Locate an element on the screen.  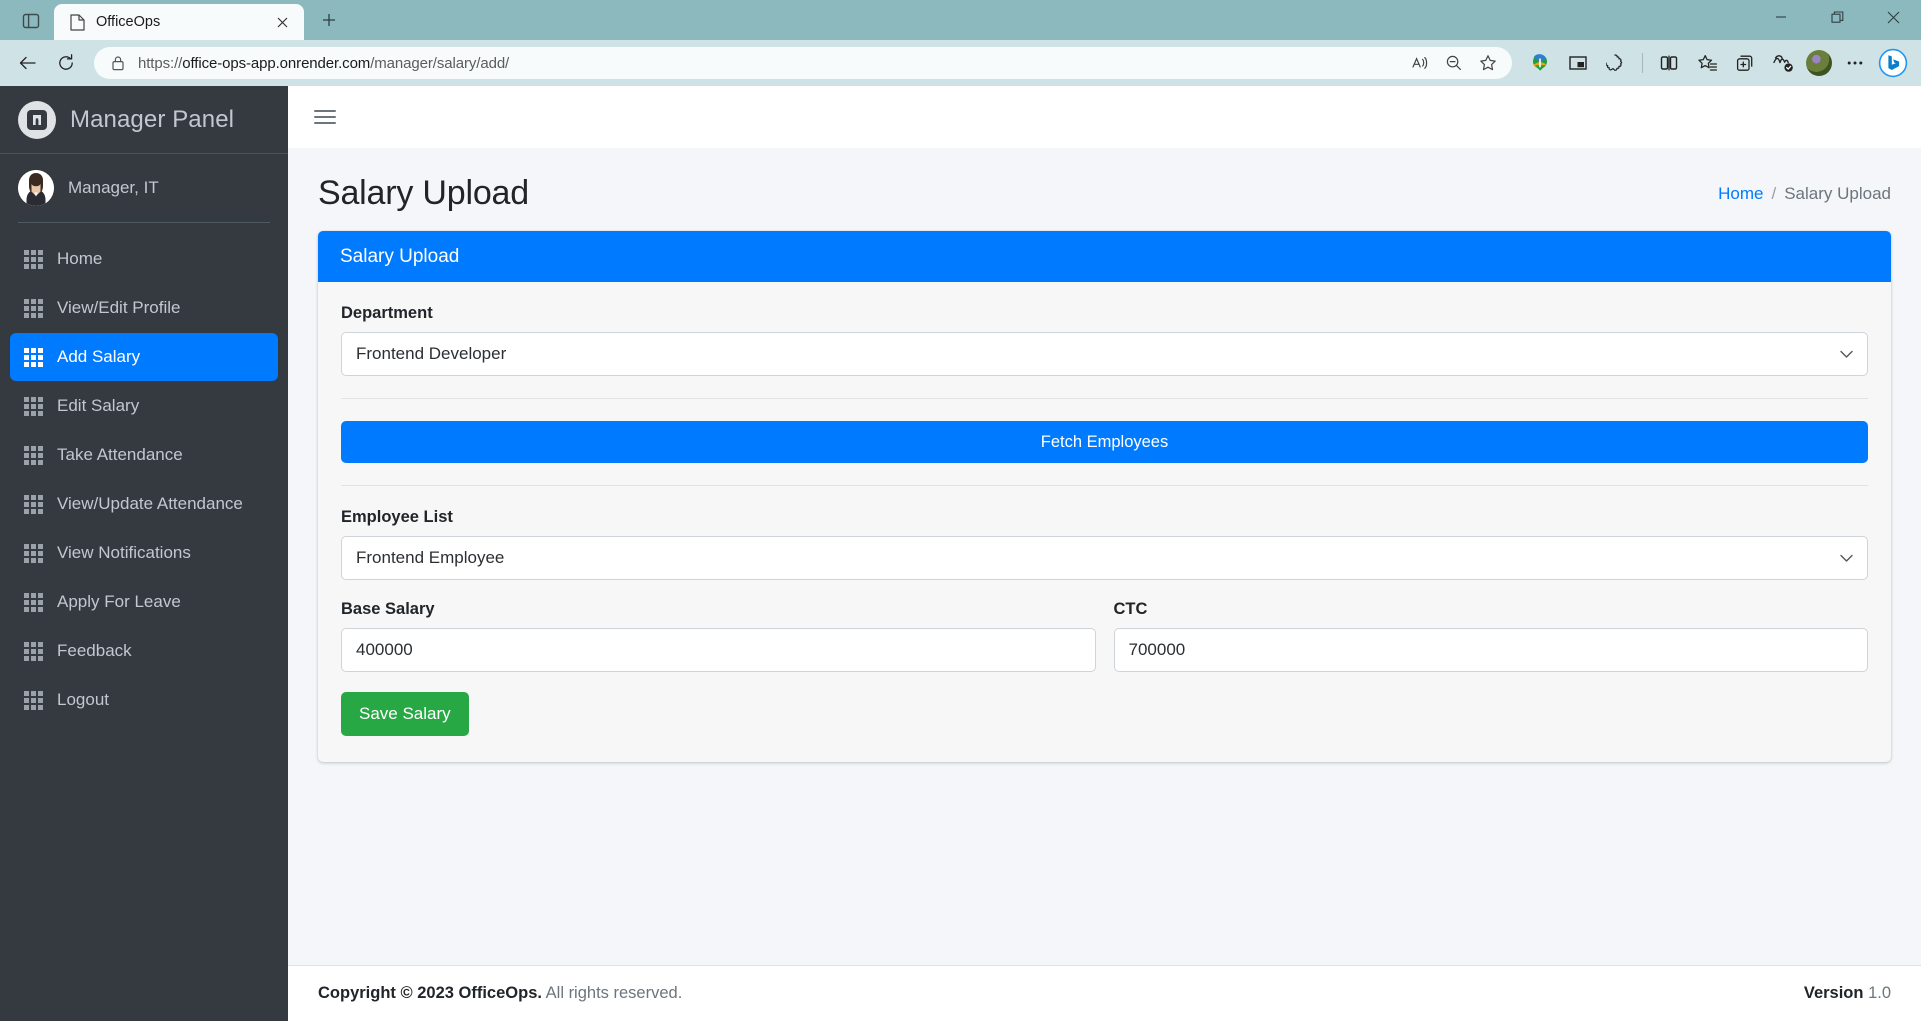
sidebar-item-take-attendance: Take Attendance is located at coordinates (144, 455).